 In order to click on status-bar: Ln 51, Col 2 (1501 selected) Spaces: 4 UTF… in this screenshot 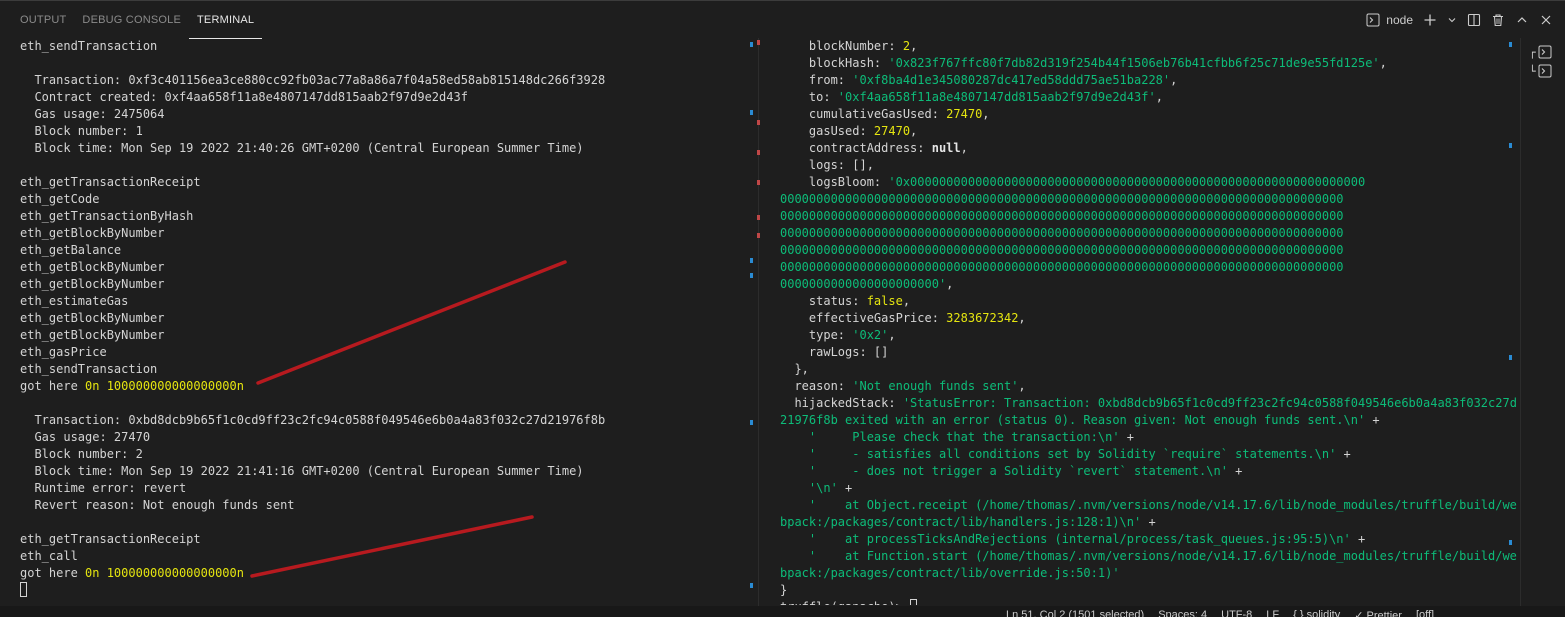, I will do `click(782, 611)`.